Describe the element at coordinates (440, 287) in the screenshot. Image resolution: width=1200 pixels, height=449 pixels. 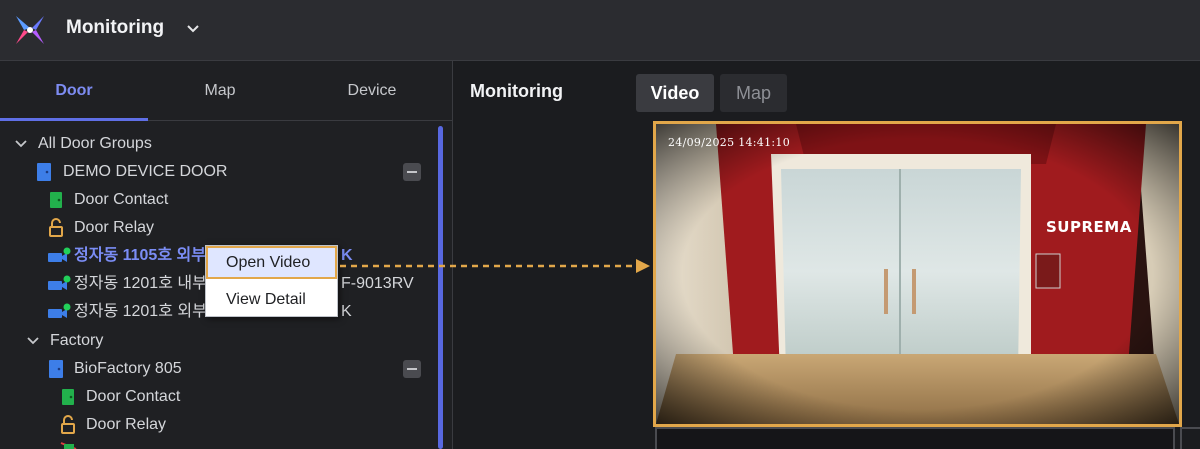
I see `tree-scrollbar` at that location.